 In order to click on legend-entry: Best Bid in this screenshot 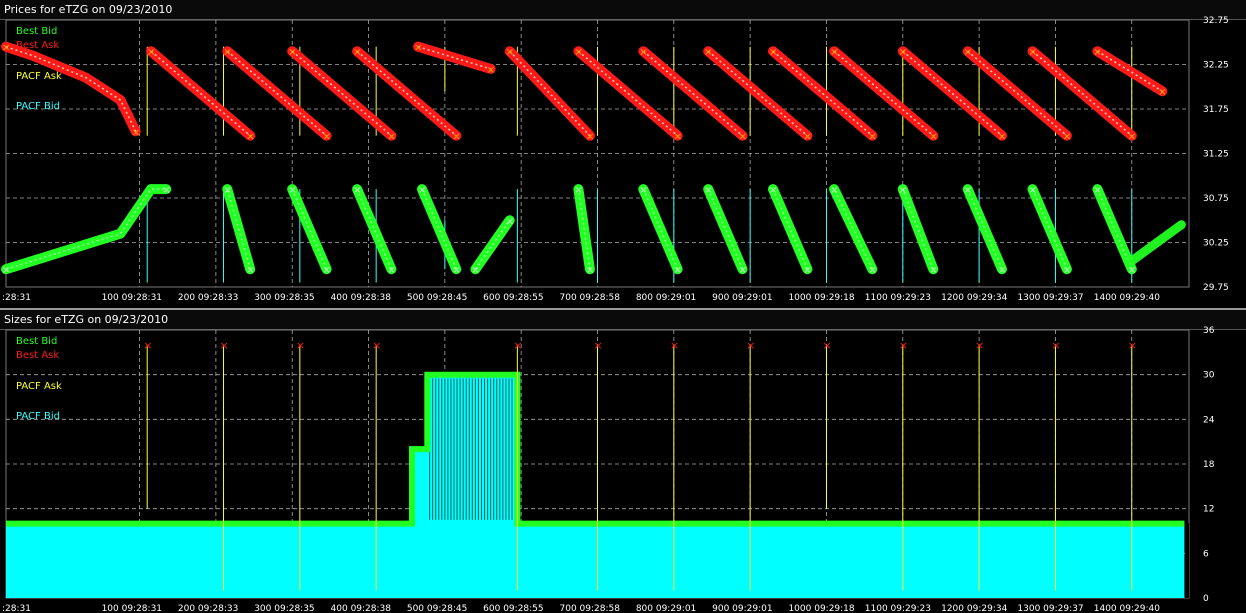, I will do `click(36, 341)`.